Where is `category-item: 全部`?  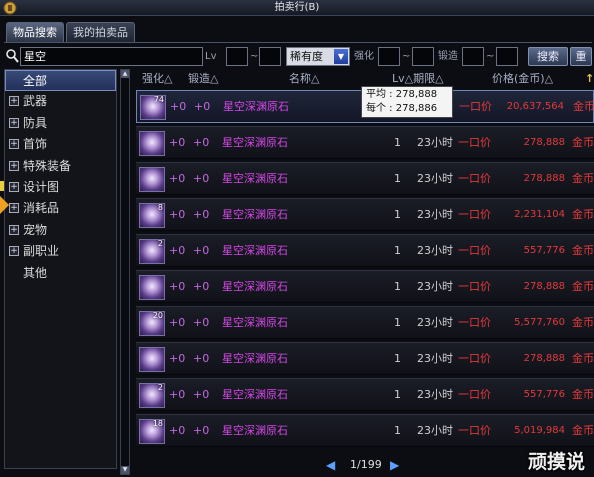 category-item: 全部 is located at coordinates (60, 81).